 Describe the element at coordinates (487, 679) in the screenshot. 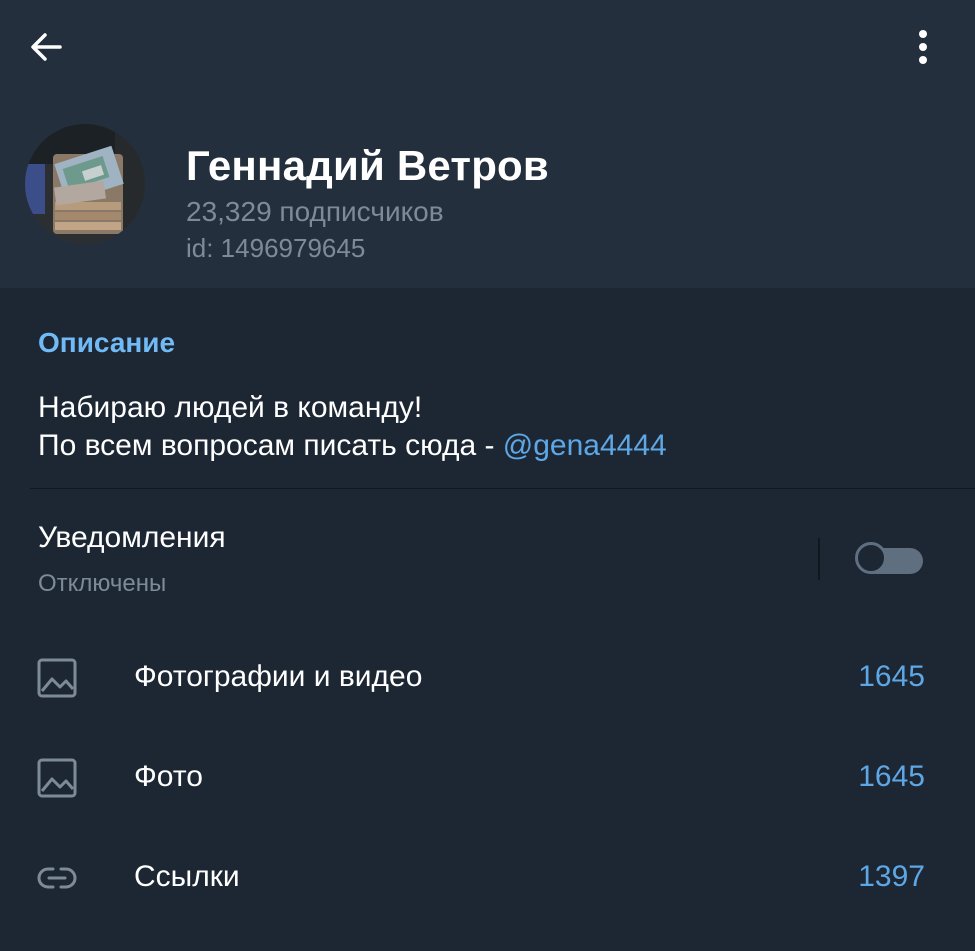

I see `media-row-photos-videos: Фотографии и видео 1645` at that location.